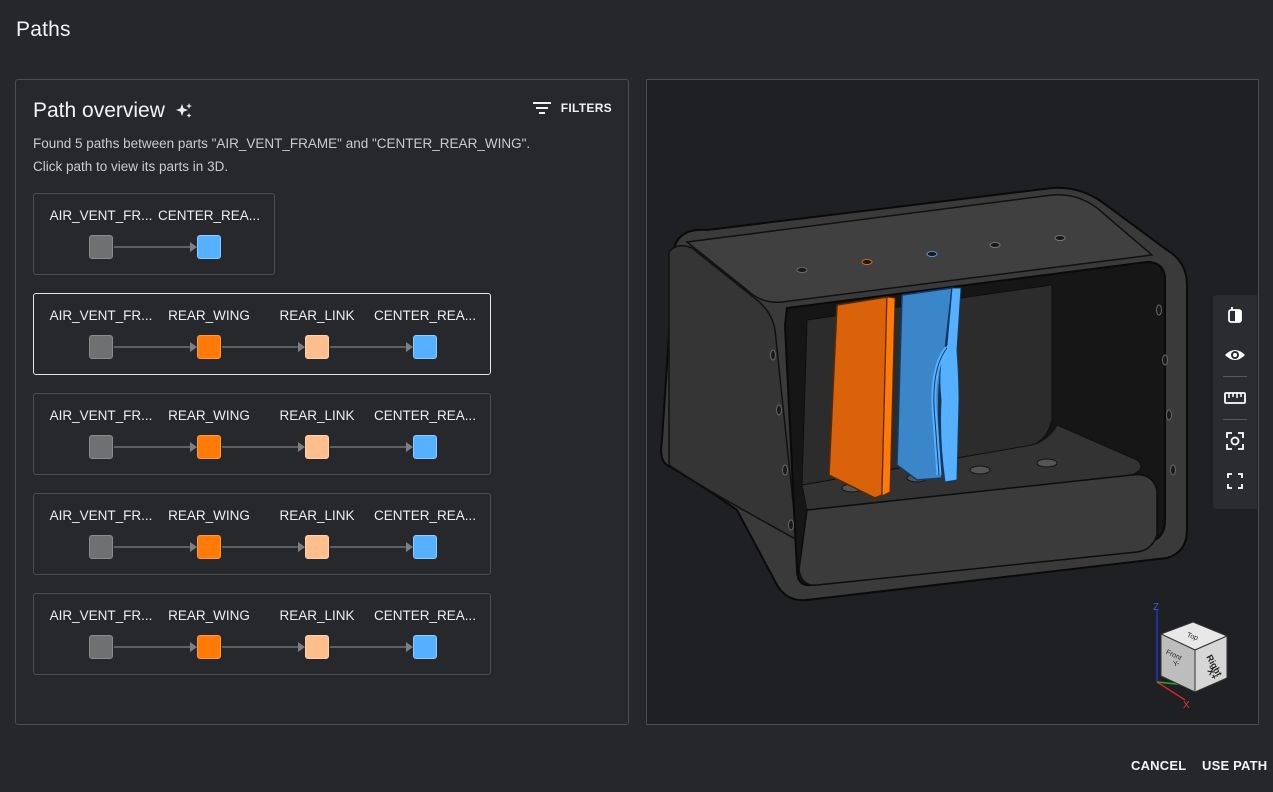  What do you see at coordinates (858, 397) in the screenshot?
I see `rear-wing-part` at bounding box center [858, 397].